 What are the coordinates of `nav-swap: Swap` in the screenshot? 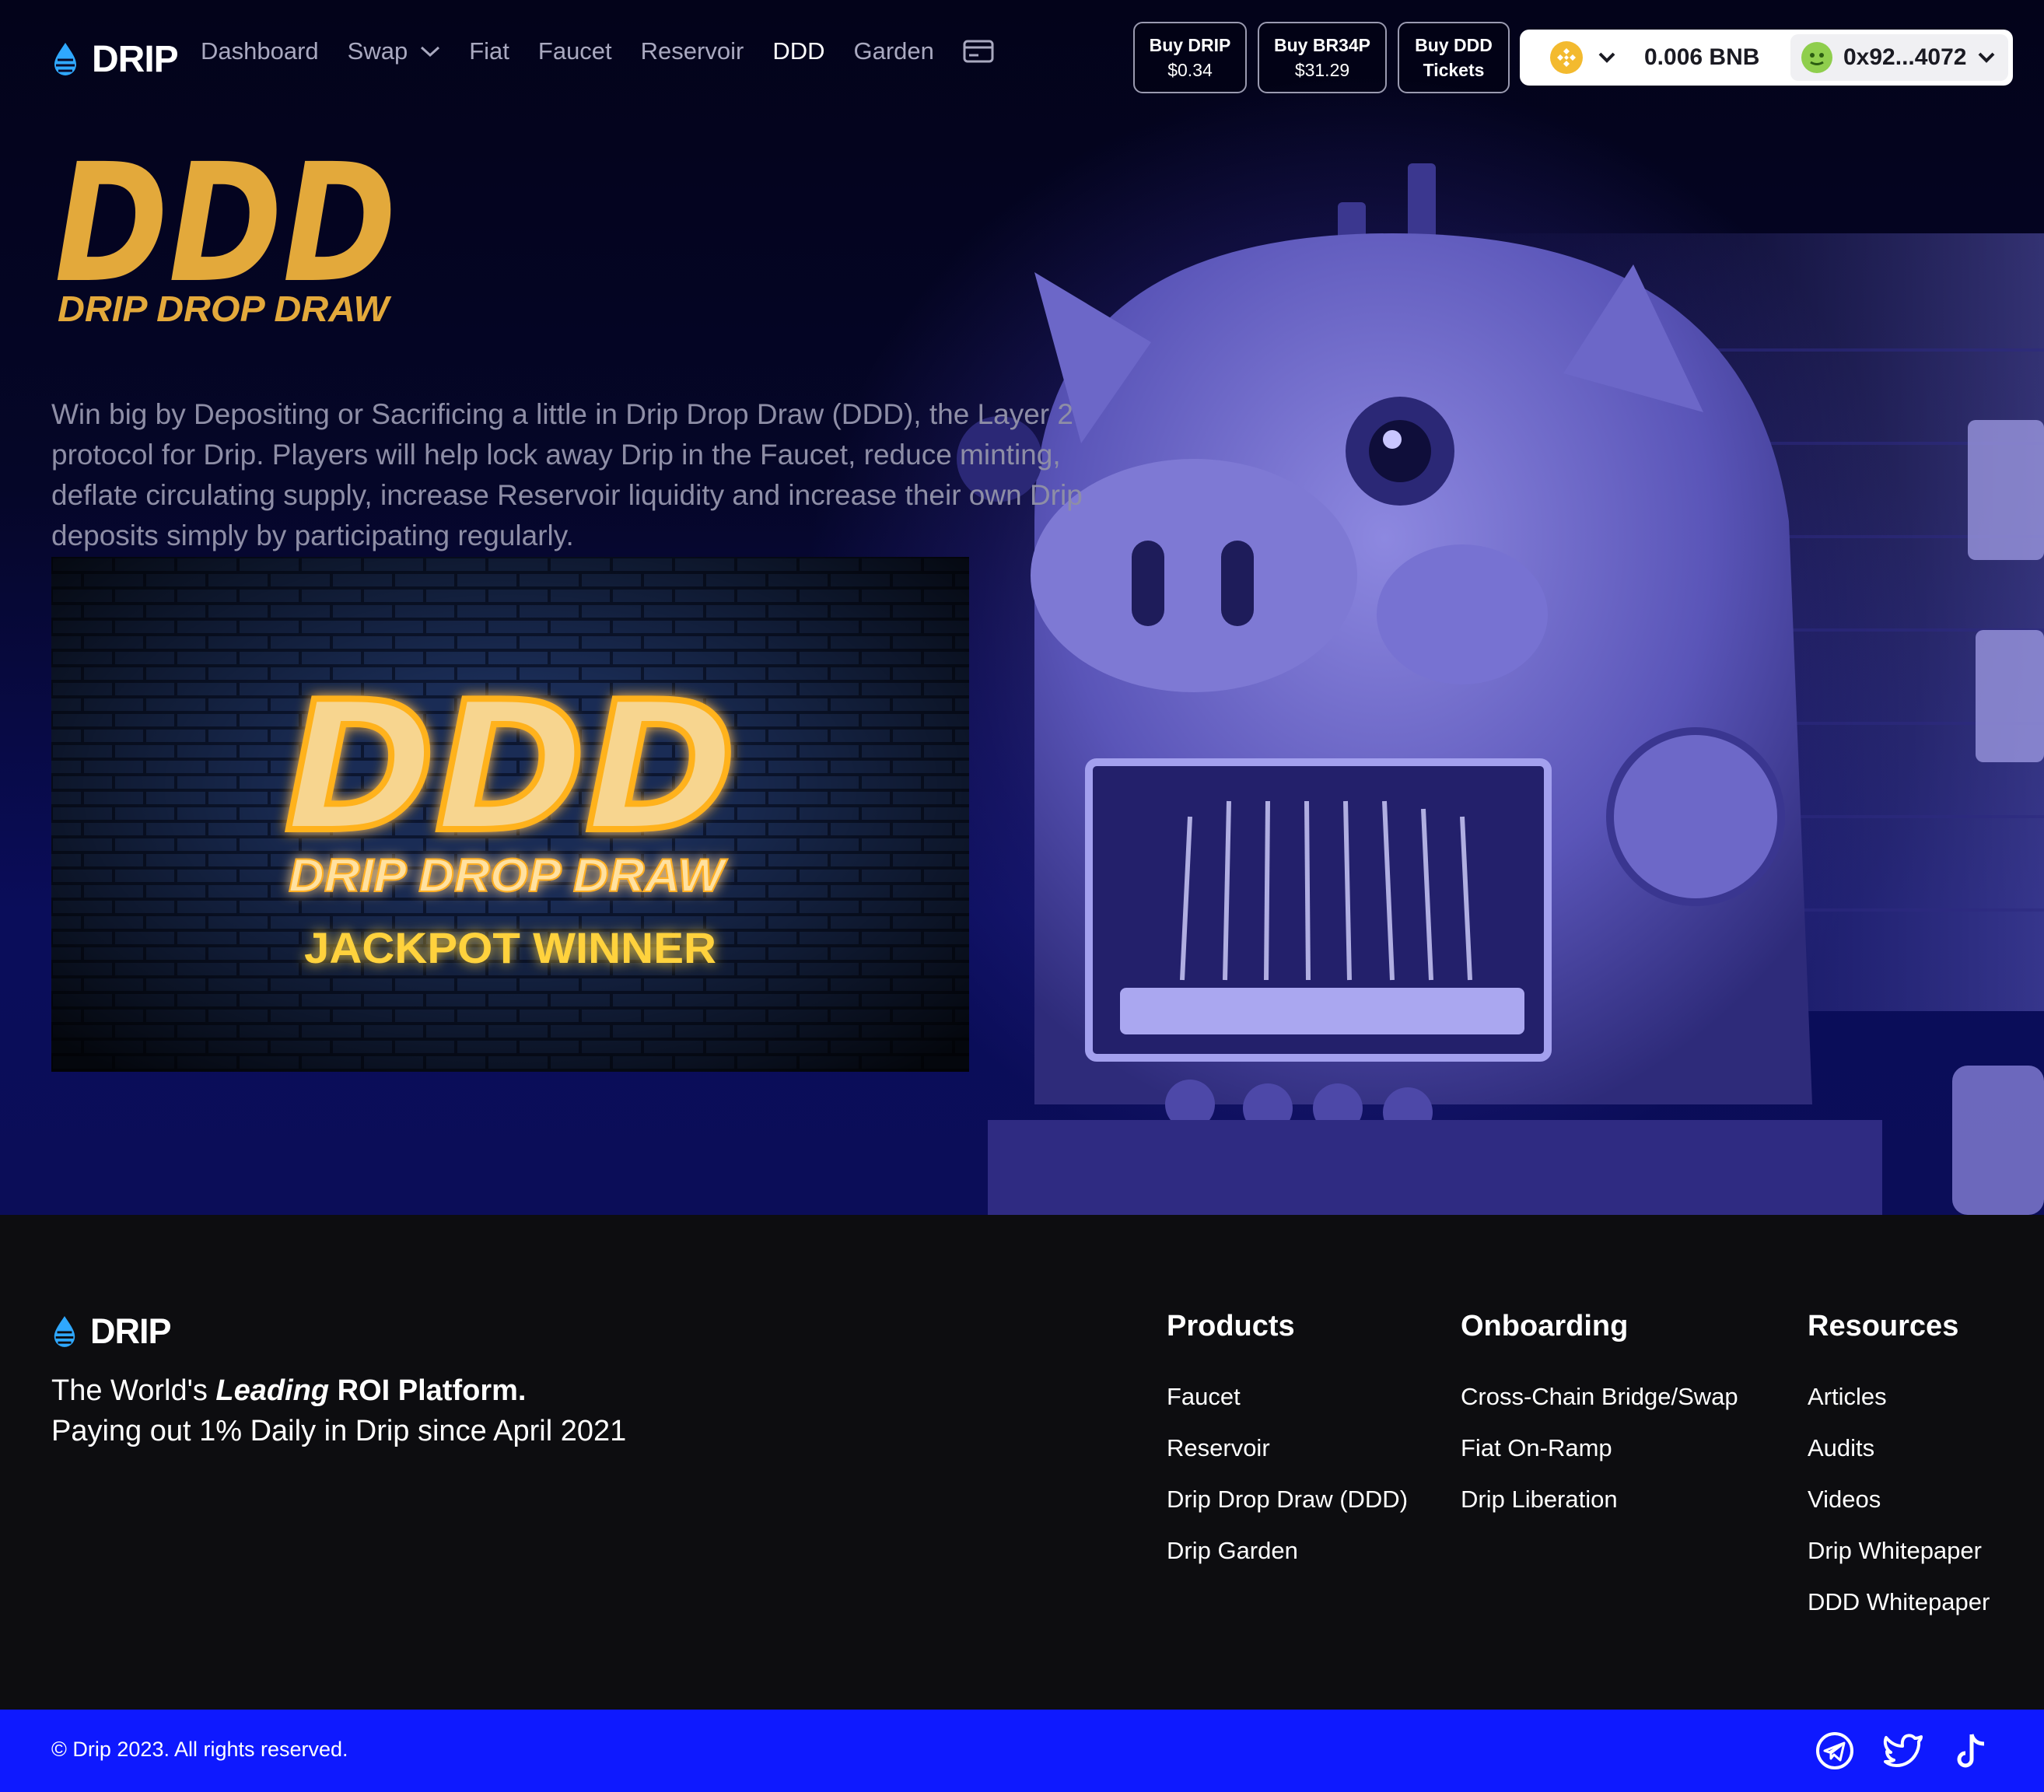 It's located at (395, 51).